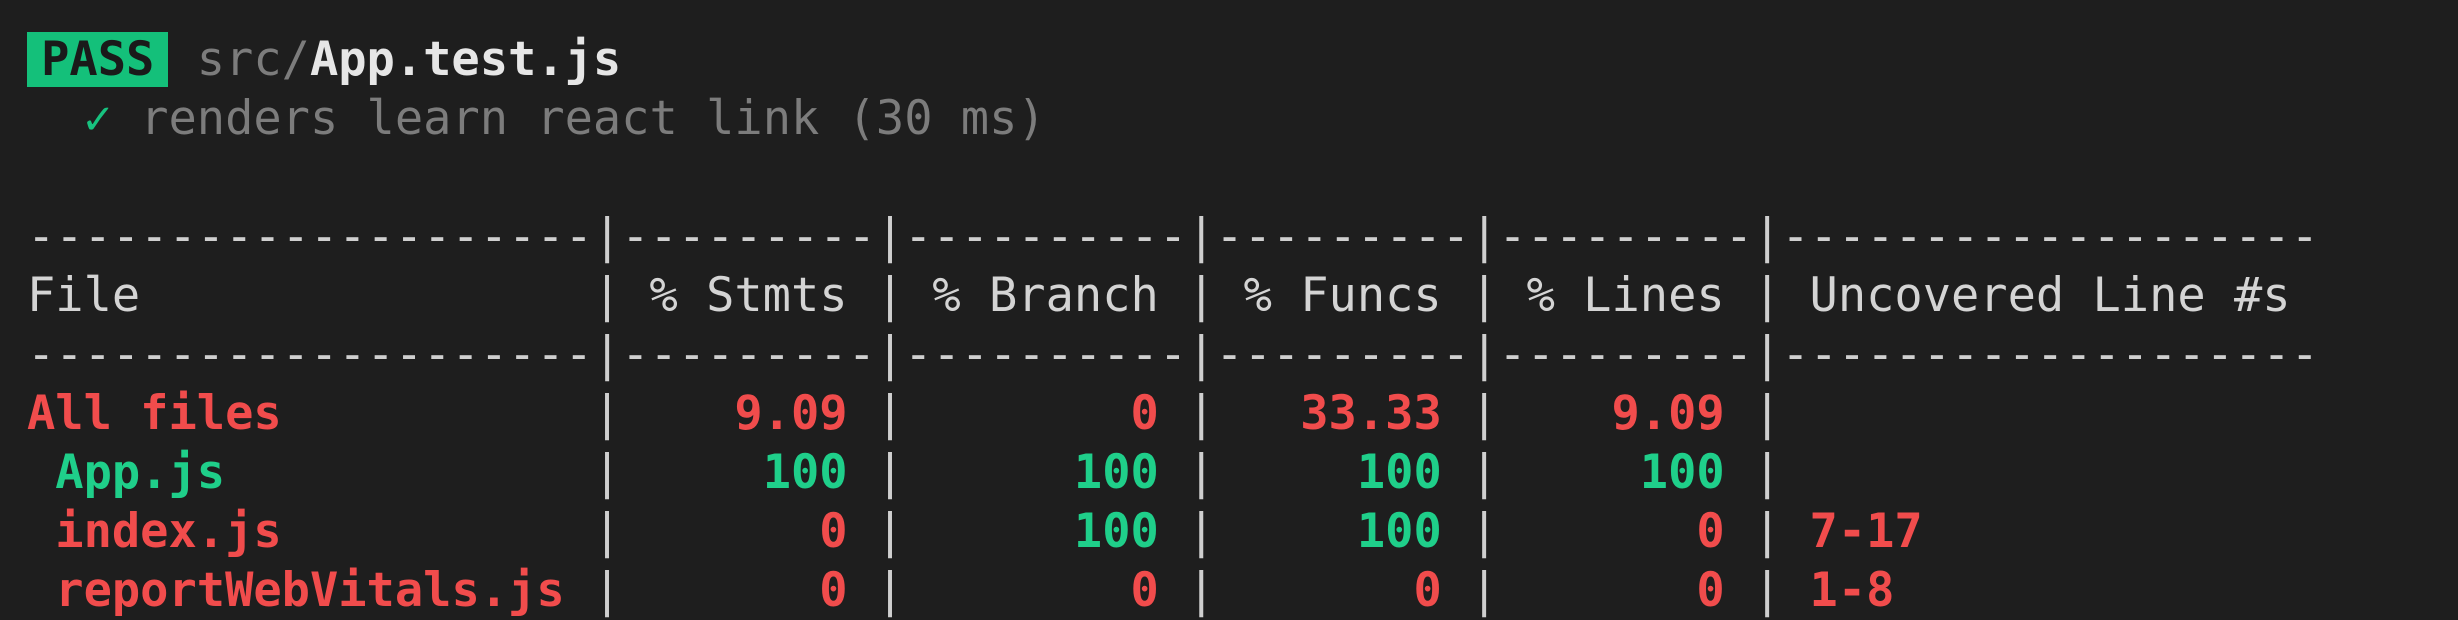 This screenshot has height=620, width=2458. I want to click on cell-stmts: 100, so click(805, 472).